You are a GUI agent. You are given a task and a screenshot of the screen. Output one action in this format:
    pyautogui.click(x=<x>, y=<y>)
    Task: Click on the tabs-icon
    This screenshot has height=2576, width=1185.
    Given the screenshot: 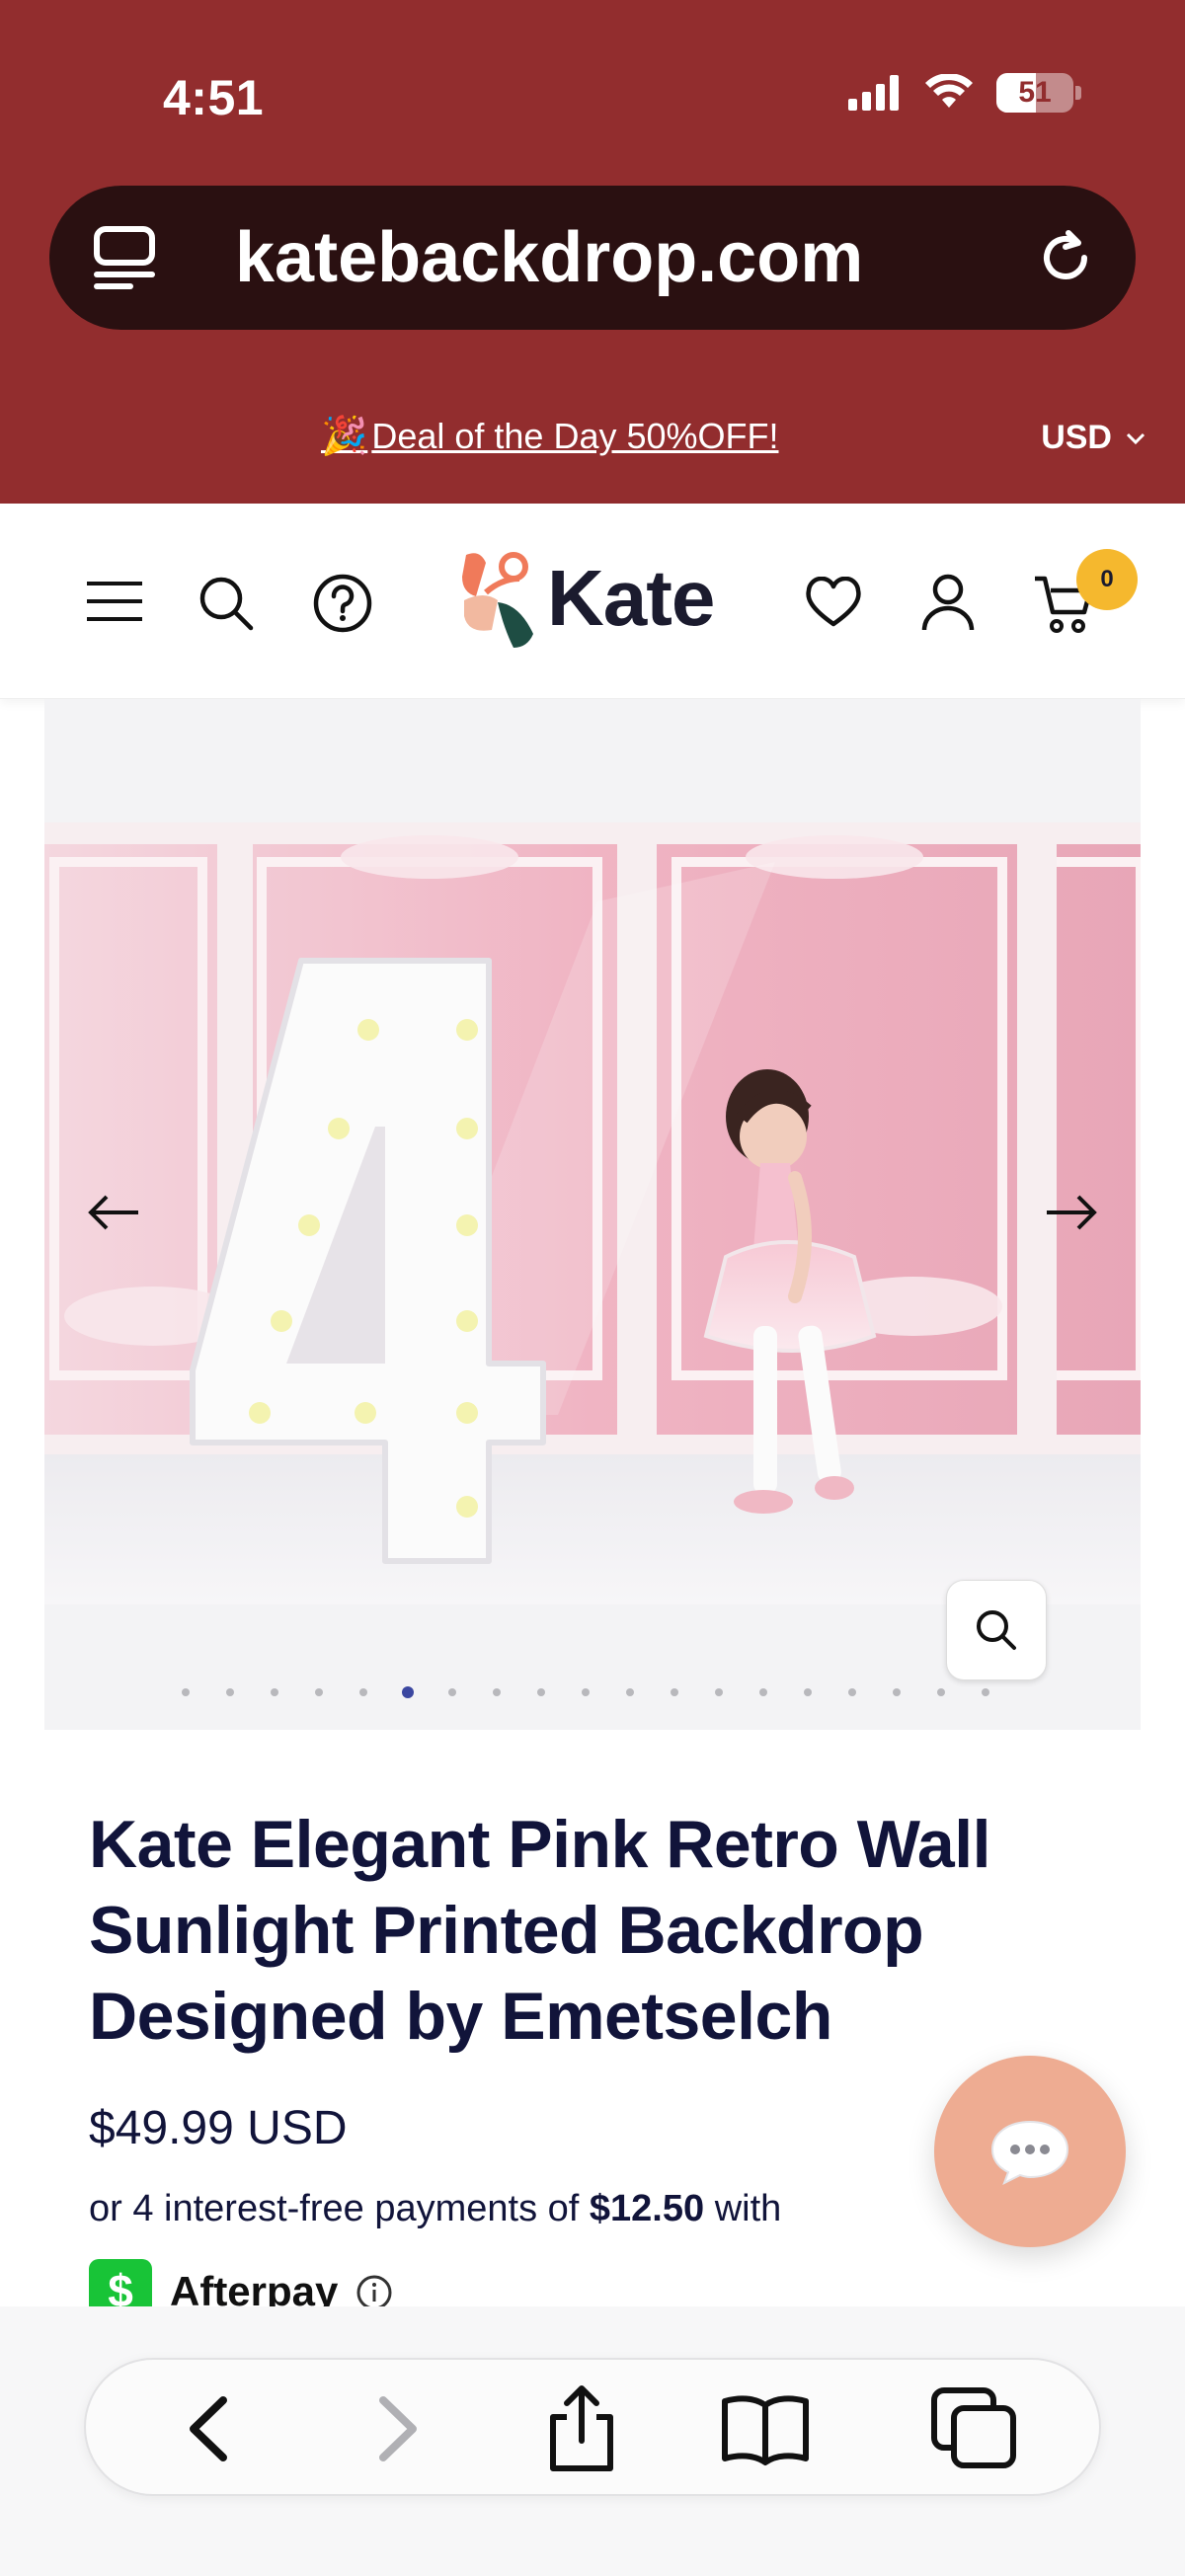 What is the action you would take?
    pyautogui.click(x=974, y=2427)
    